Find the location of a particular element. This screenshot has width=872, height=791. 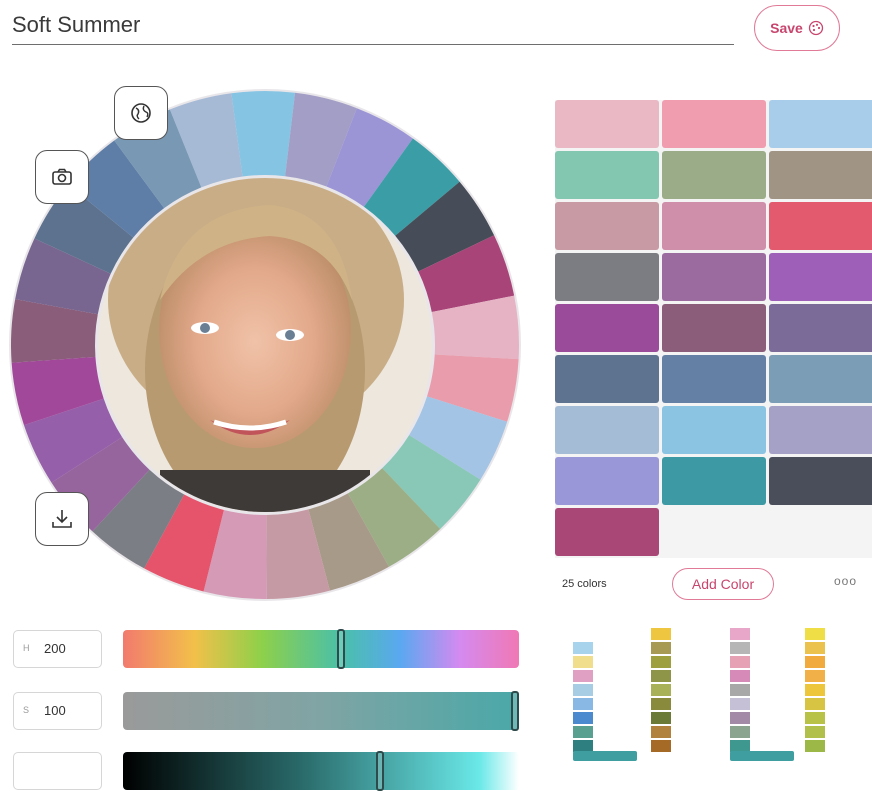

camera-icon is located at coordinates (62, 176).